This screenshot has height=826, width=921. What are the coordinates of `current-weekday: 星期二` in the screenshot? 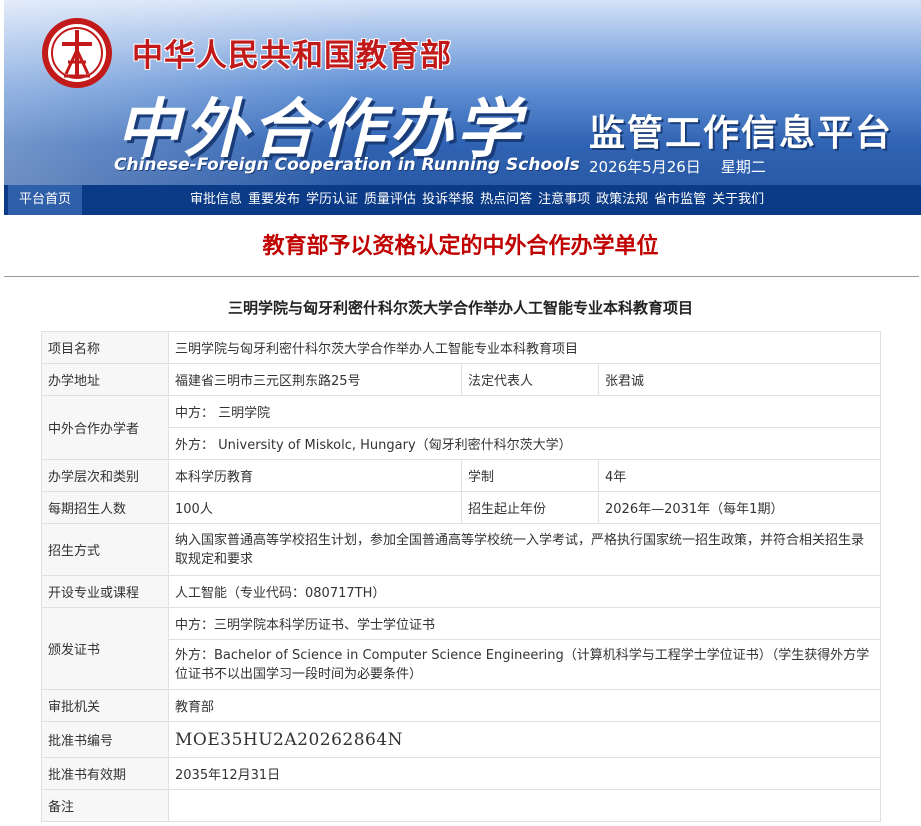 It's located at (743, 167).